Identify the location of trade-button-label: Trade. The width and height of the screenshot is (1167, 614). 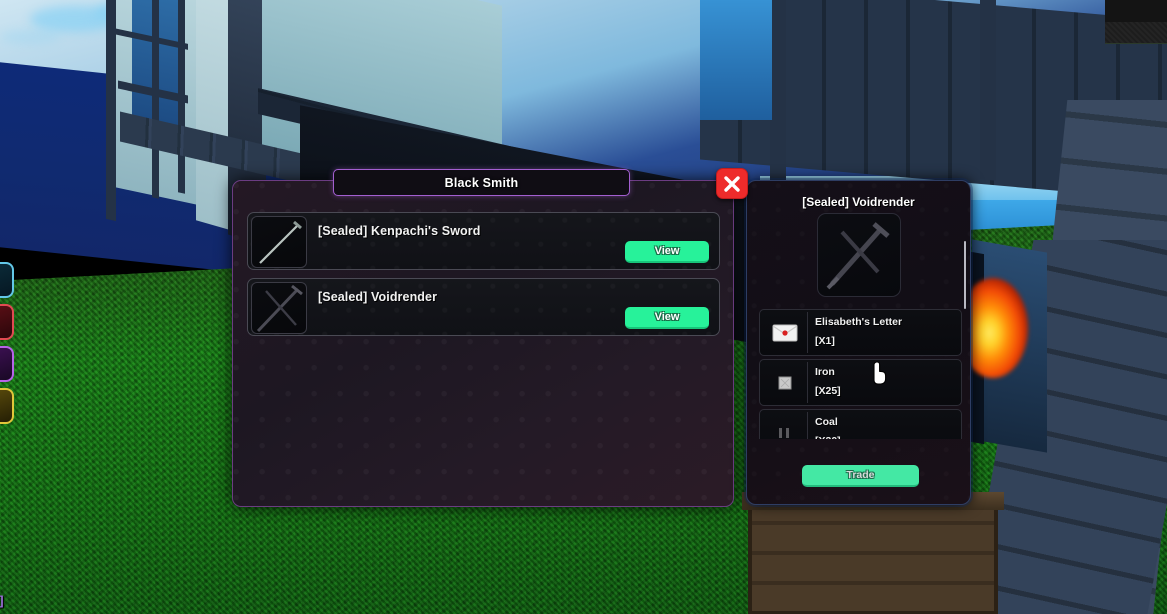
(860, 475).